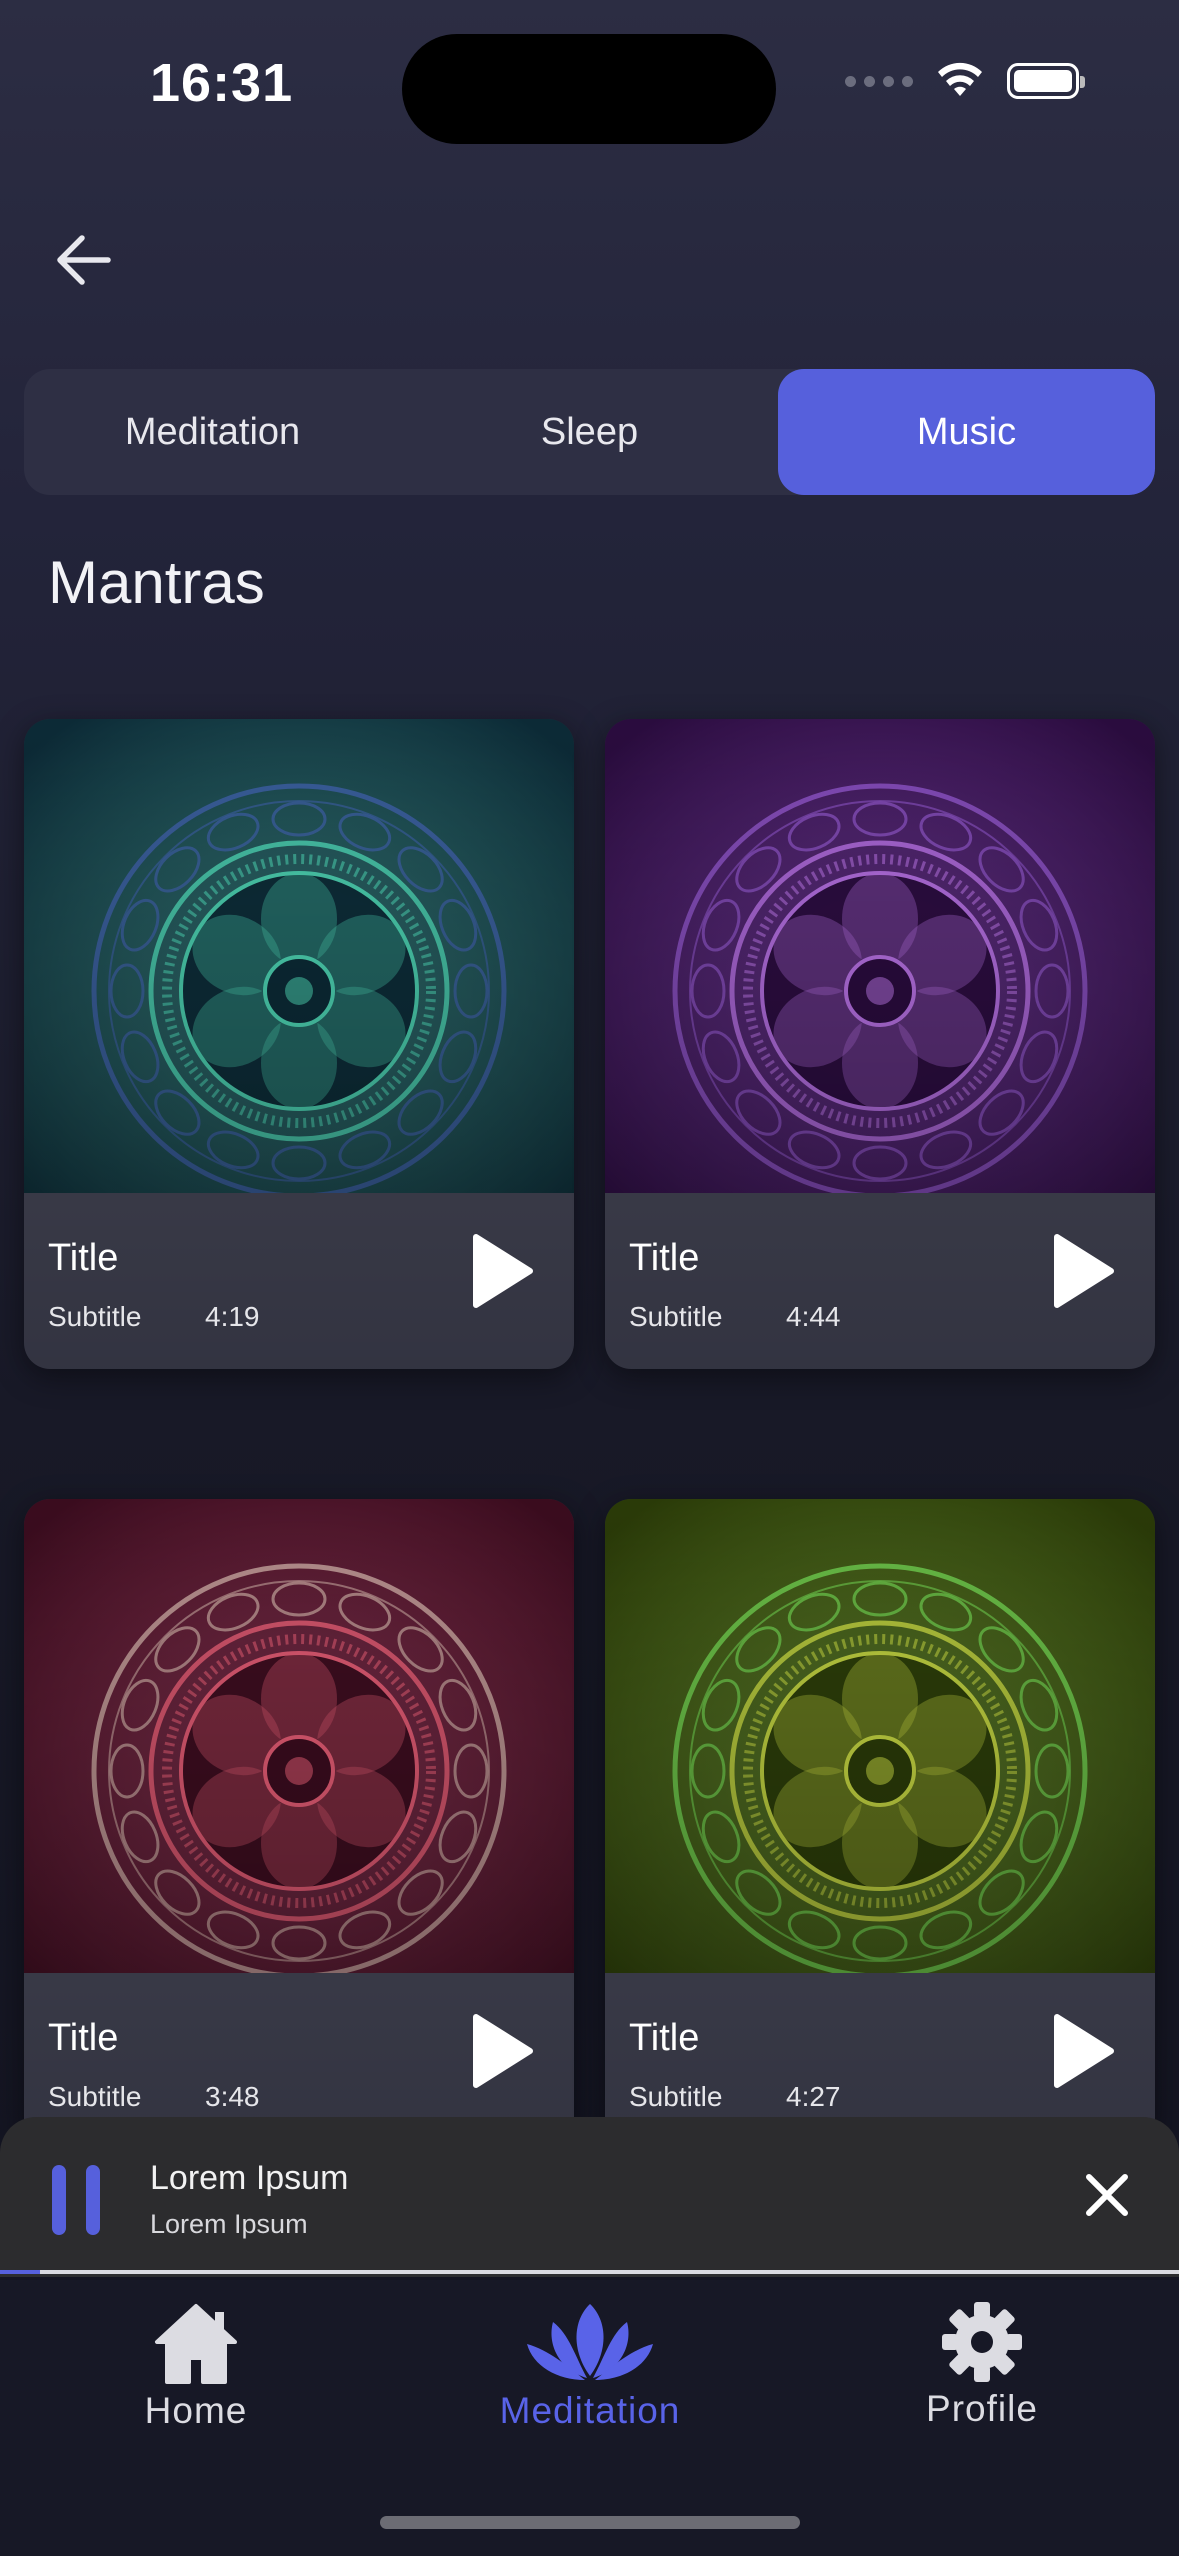  Describe the element at coordinates (232, 2096) in the screenshot. I see `card-duration: 3:48` at that location.